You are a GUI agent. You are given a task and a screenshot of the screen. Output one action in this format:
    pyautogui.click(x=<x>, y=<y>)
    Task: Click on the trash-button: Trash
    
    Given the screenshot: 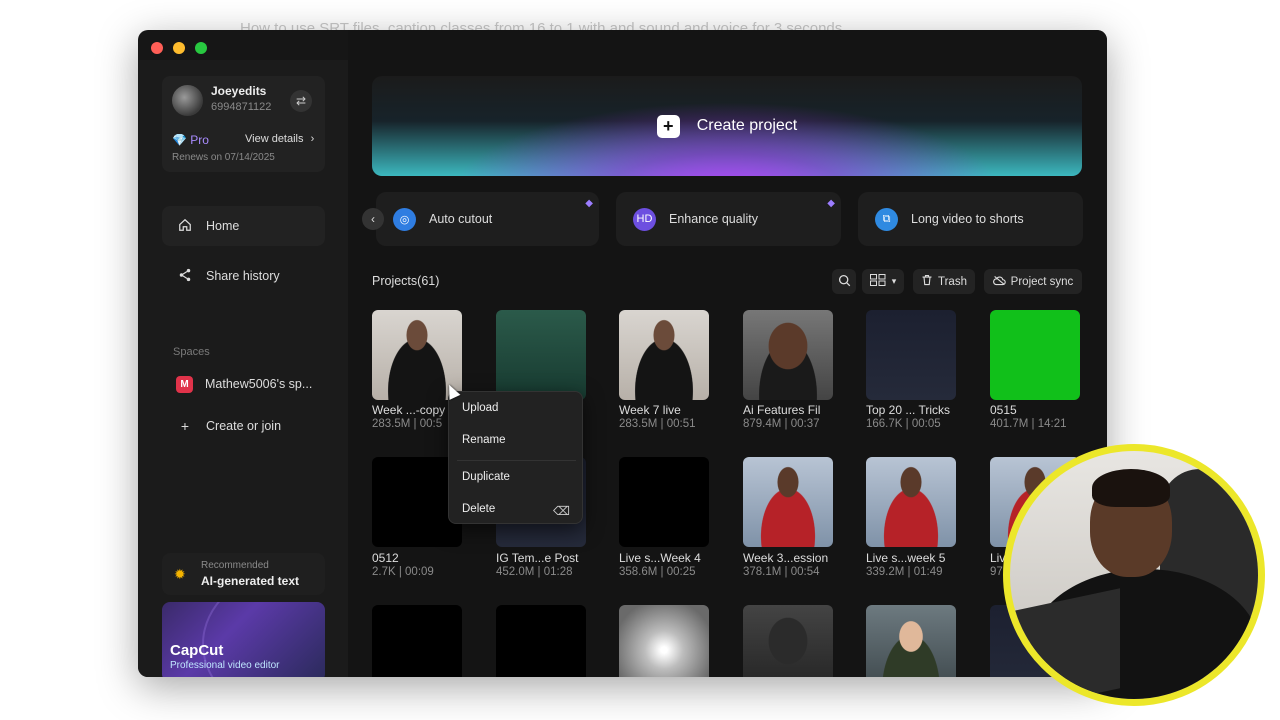 What is the action you would take?
    pyautogui.click(x=944, y=281)
    